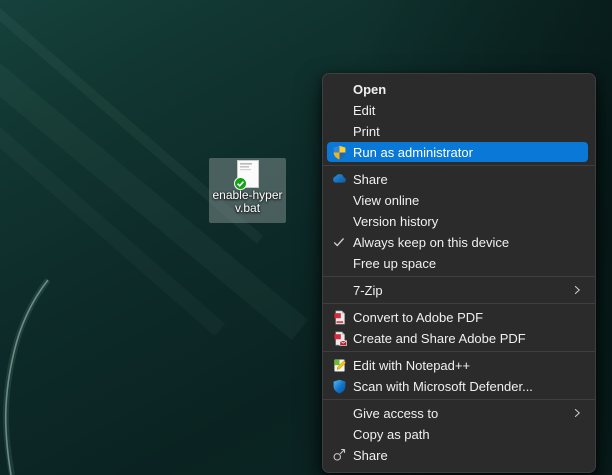 This screenshot has width=612, height=475. Describe the element at coordinates (457, 413) in the screenshot. I see `menu-item-give-access-to: Give access to` at that location.